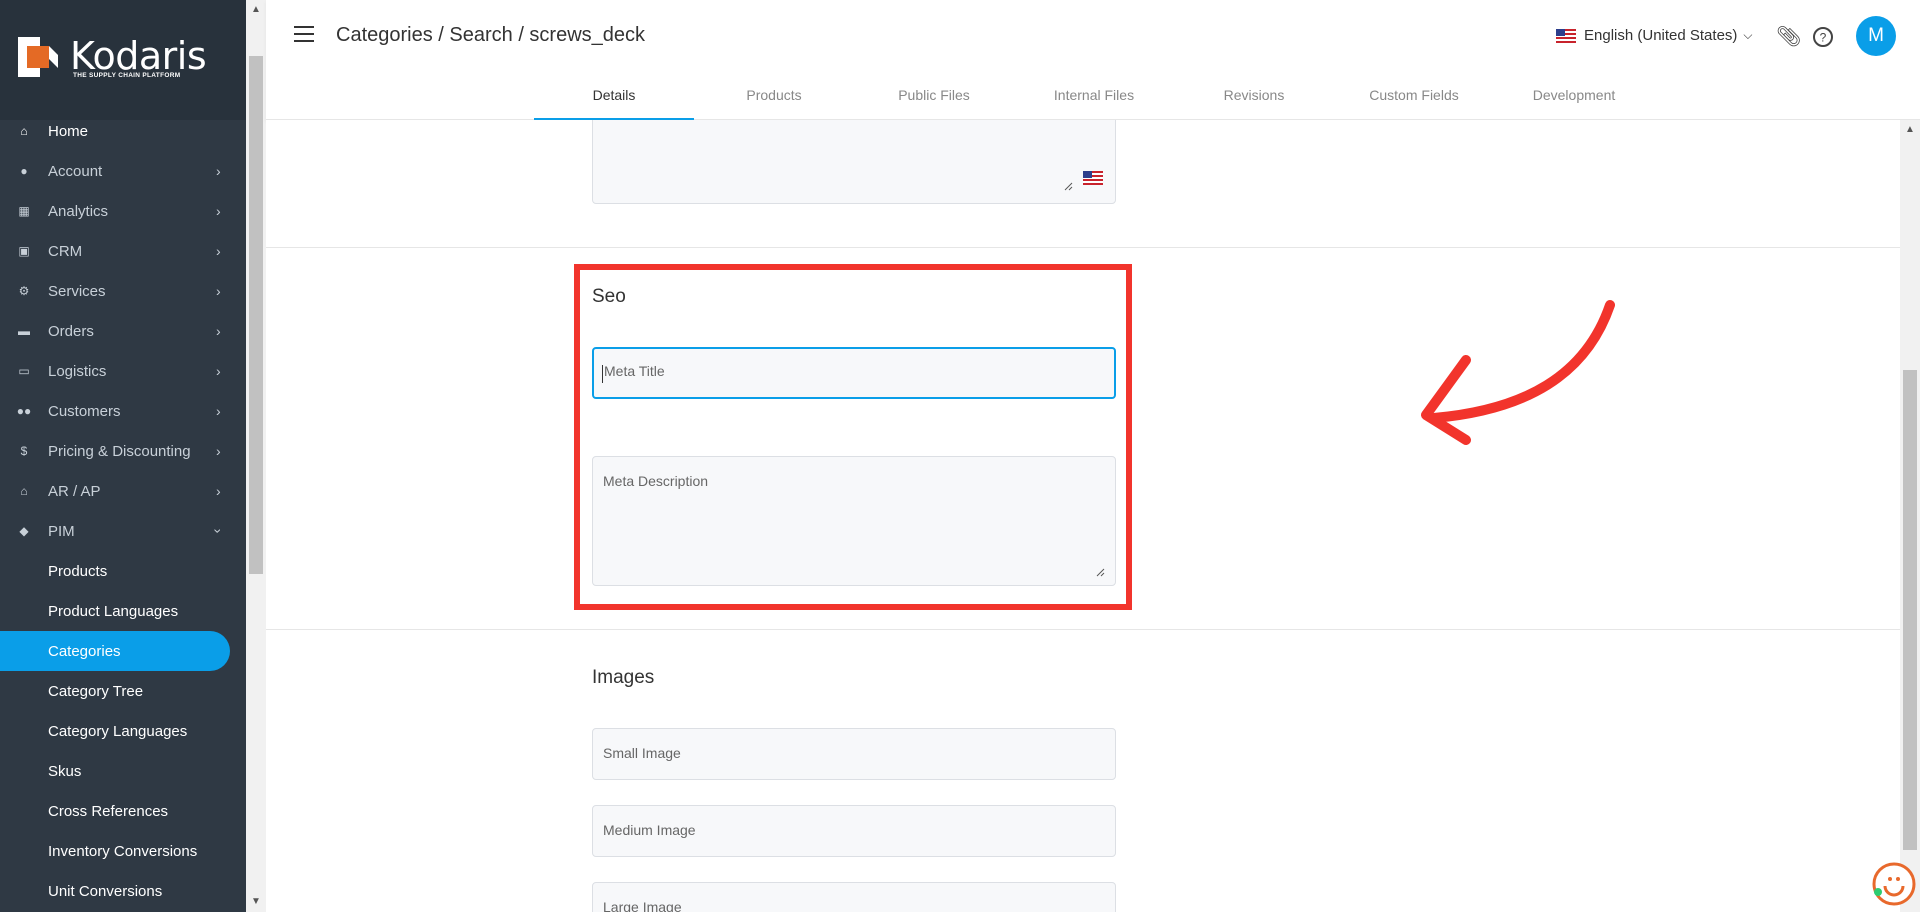 Image resolution: width=1920 pixels, height=912 pixels. I want to click on us-flag-icon, so click(1093, 178).